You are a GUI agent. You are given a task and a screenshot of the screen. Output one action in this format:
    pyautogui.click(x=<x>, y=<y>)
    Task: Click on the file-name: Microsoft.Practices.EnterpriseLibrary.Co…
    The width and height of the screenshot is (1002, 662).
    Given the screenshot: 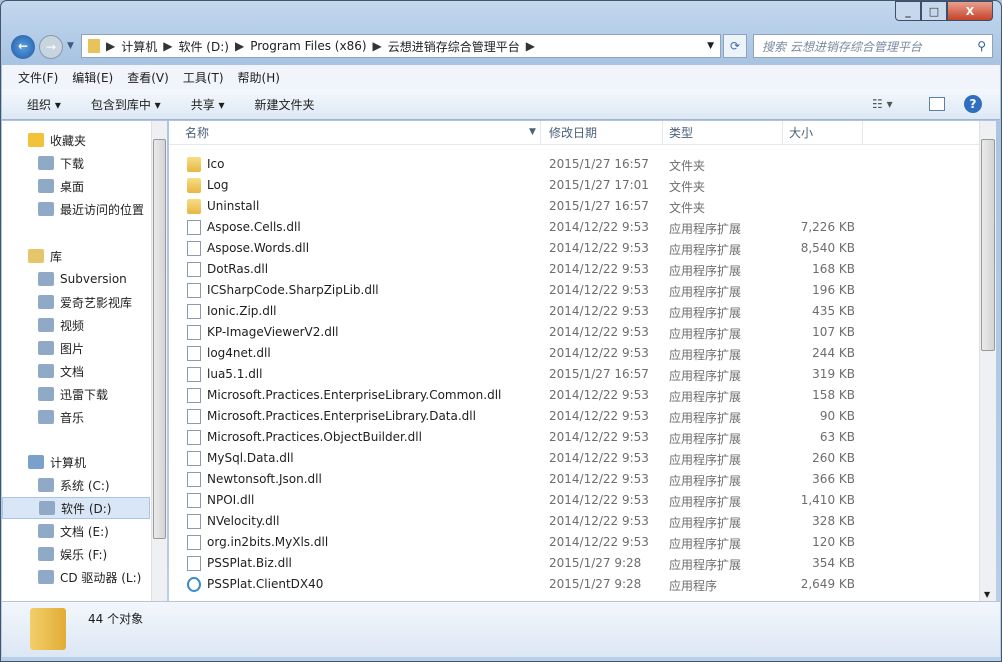 What is the action you would take?
    pyautogui.click(x=354, y=395)
    